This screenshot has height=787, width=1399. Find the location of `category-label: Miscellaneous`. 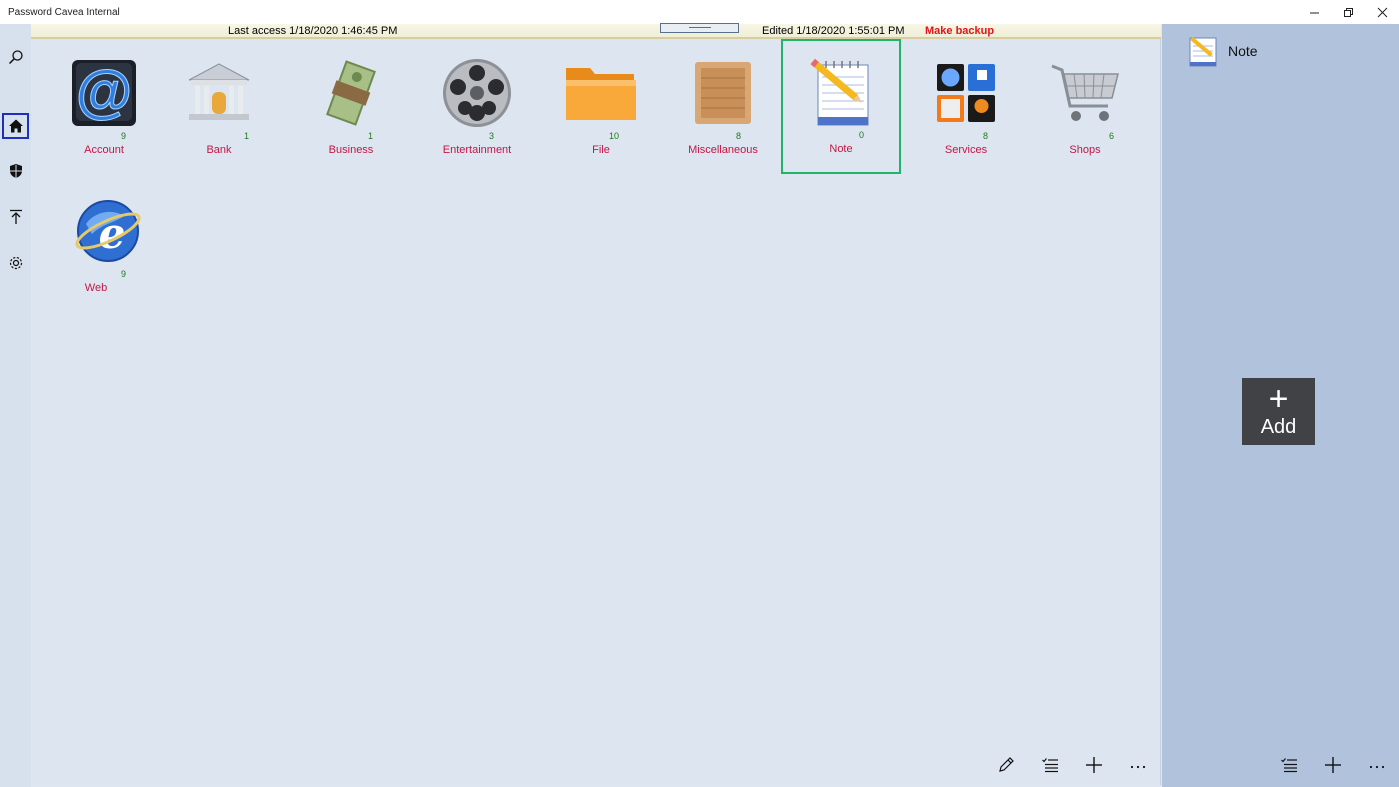

category-label: Miscellaneous is located at coordinates (723, 150).